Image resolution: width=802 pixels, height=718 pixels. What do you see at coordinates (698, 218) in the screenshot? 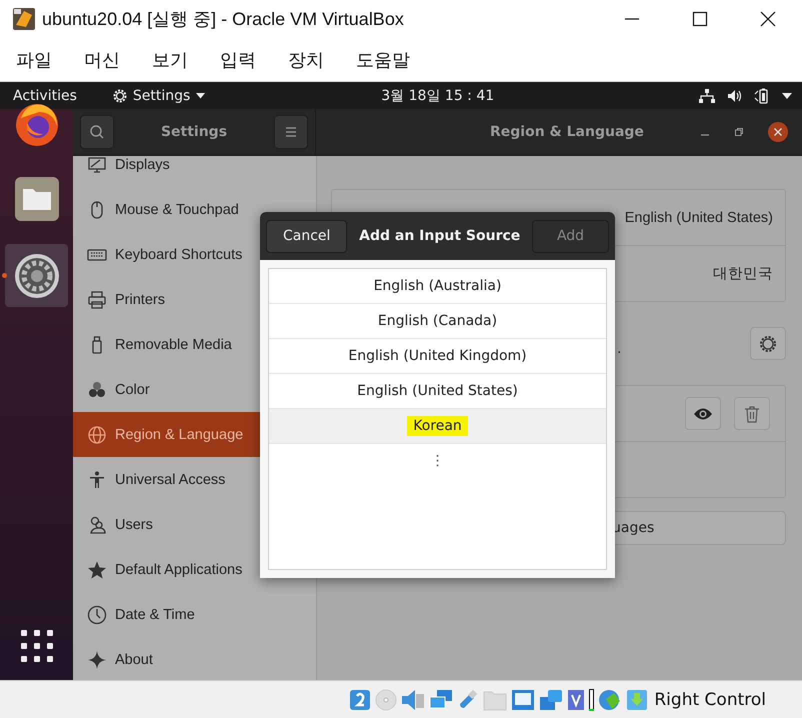
I see `language-value: English (United States)` at bounding box center [698, 218].